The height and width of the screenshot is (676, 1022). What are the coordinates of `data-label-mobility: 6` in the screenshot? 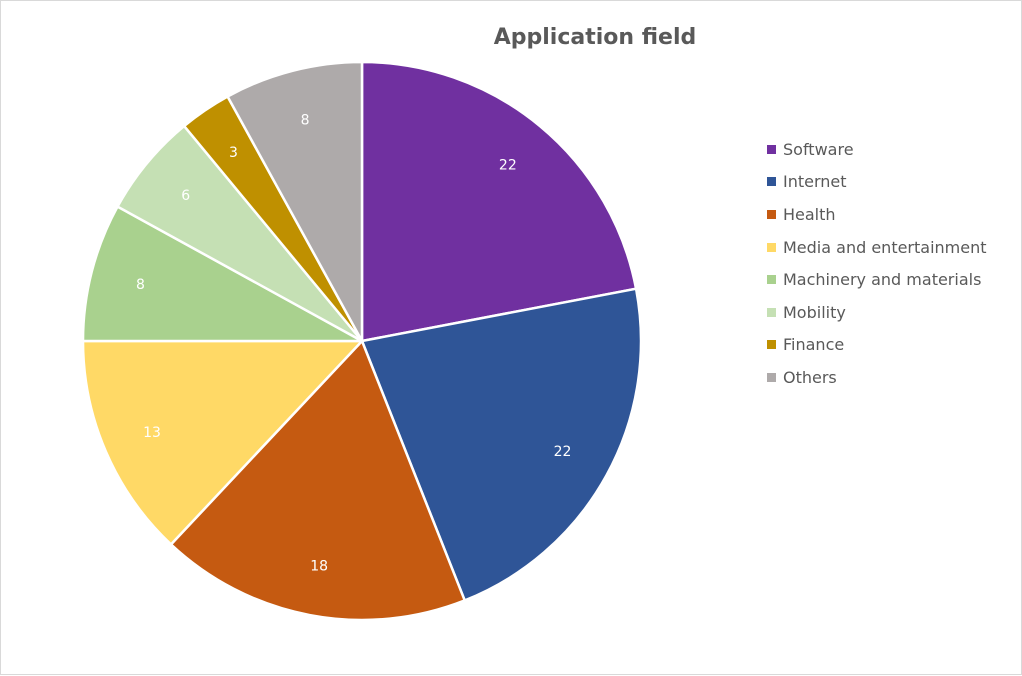 It's located at (185, 196).